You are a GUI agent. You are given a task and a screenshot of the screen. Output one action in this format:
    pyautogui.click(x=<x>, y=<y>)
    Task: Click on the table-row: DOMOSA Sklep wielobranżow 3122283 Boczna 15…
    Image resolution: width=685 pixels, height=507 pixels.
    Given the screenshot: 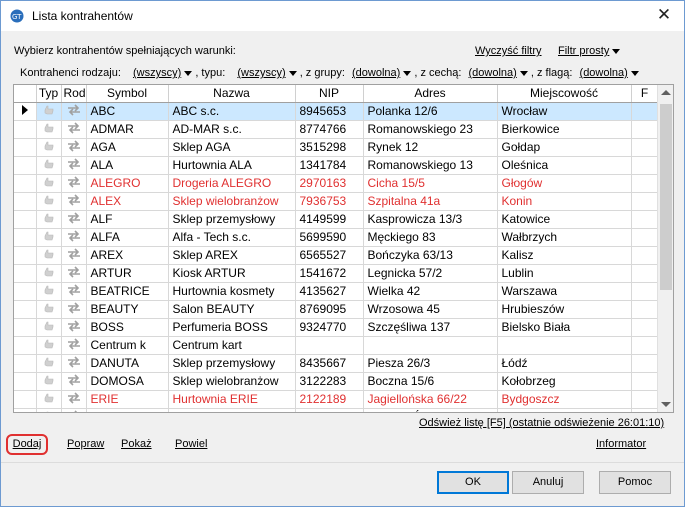 What is the action you would take?
    pyautogui.click(x=336, y=381)
    